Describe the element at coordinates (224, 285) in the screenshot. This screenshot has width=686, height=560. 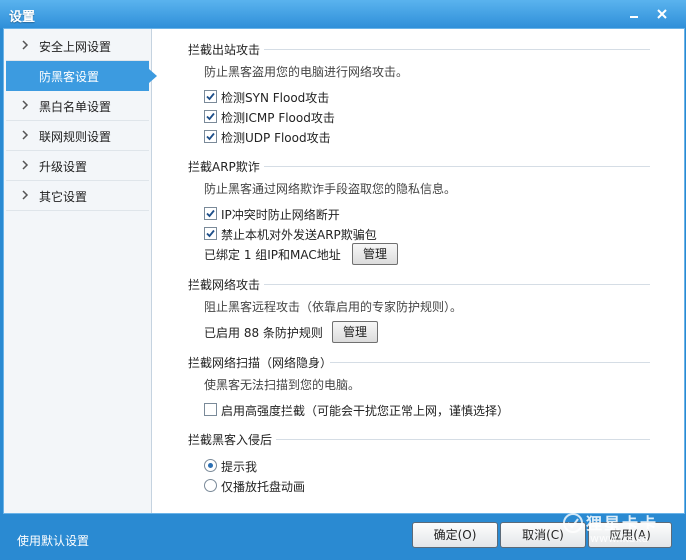
I see `section-title-network: 拦截网络攻击` at that location.